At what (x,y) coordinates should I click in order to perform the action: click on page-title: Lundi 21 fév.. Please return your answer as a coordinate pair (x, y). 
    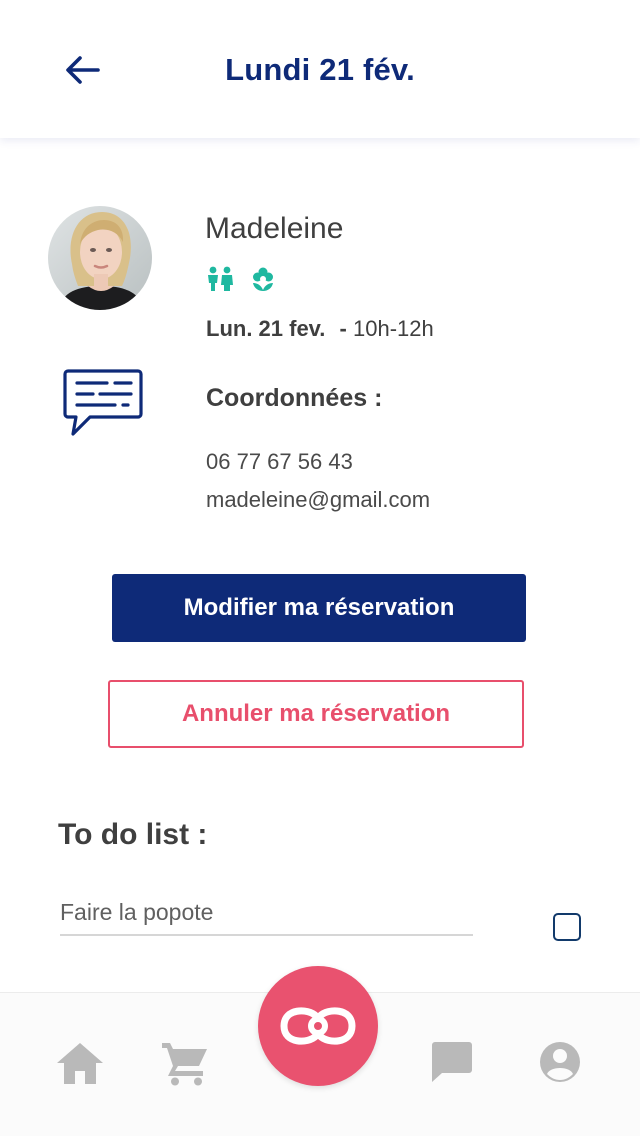
    Looking at the image, I should click on (320, 69).